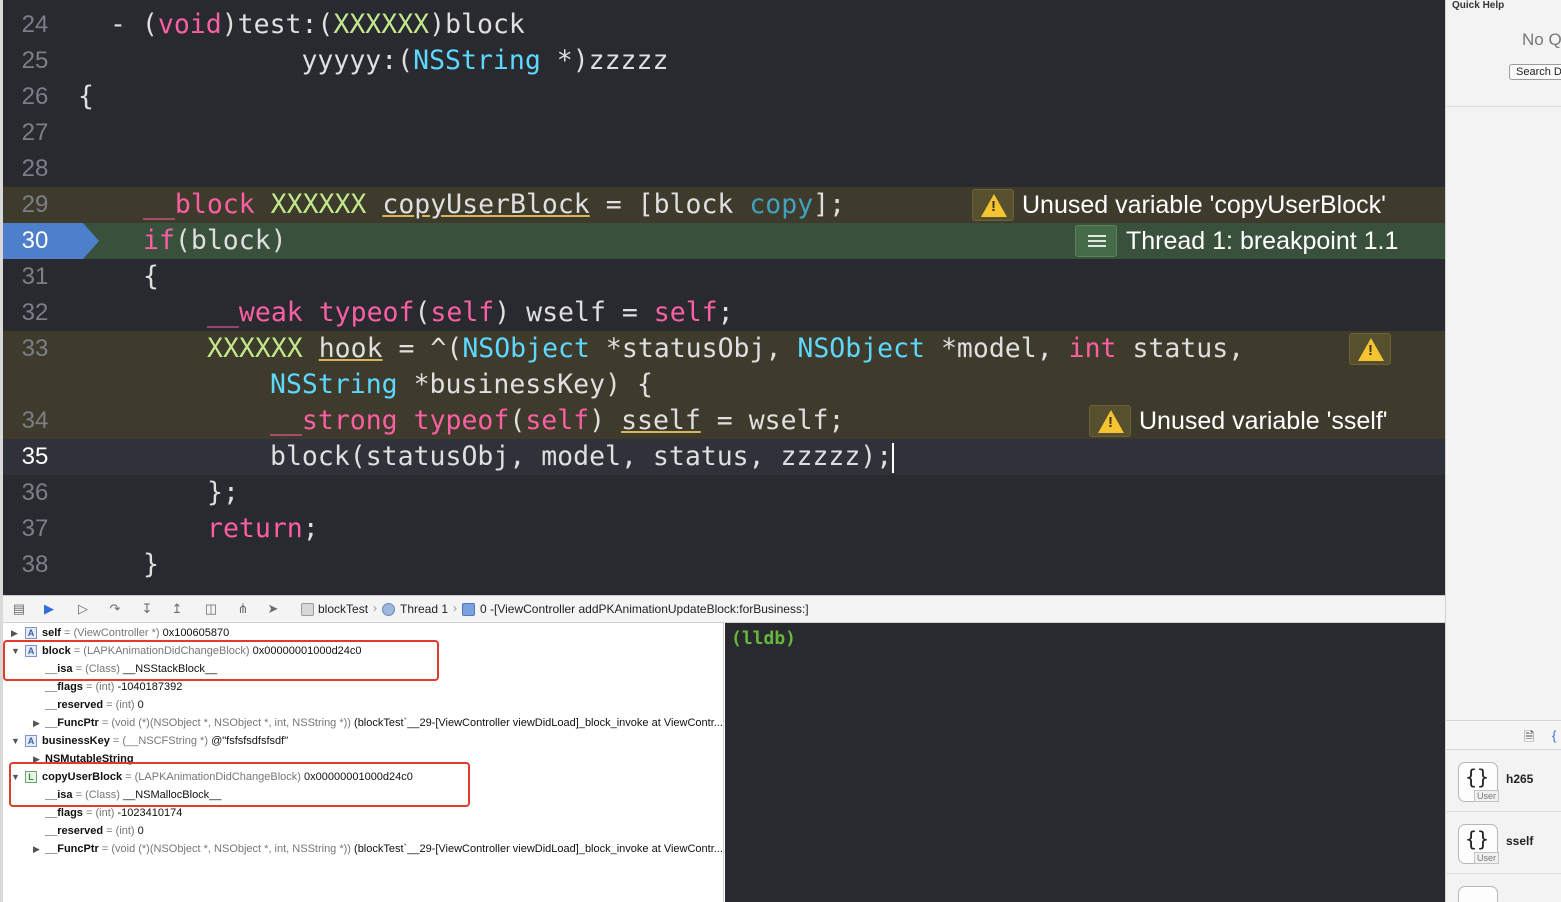 This screenshot has width=1561, height=902. I want to click on code-snippet-tab-icon: {, so click(1554, 735).